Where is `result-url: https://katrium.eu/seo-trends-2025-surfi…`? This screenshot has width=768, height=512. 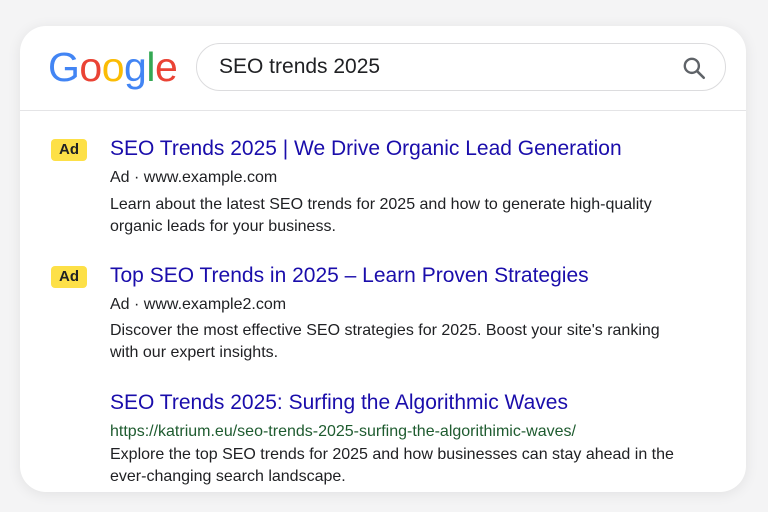 result-url: https://katrium.eu/seo-trends-2025-surfi… is located at coordinates (343, 432).